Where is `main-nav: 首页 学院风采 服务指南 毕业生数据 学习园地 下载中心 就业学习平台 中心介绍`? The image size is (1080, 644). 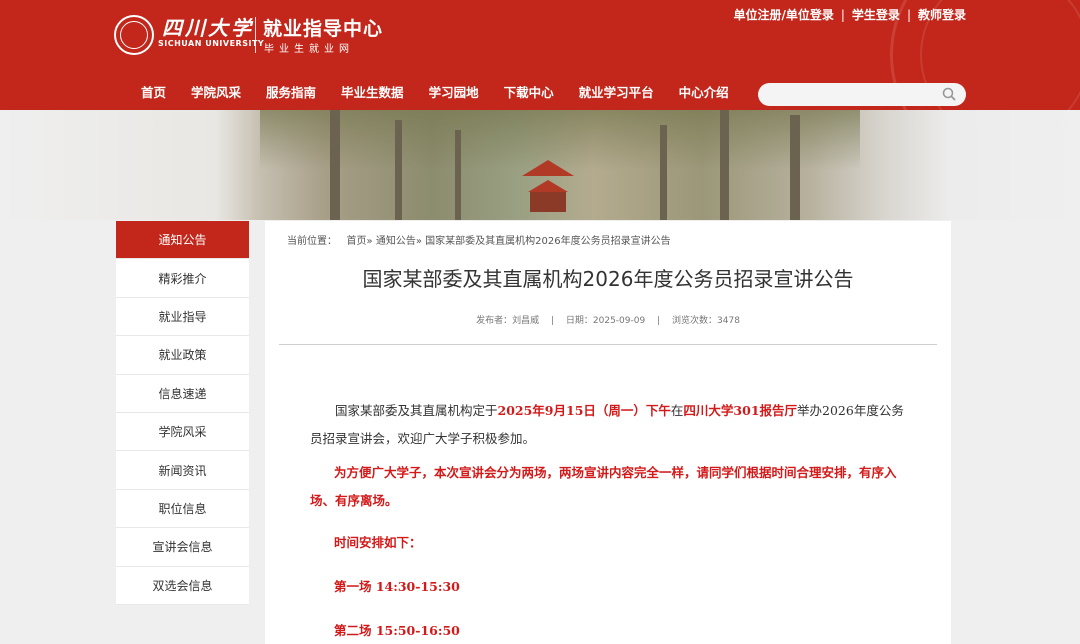
main-nav: 首页 学院风采 服务指南 毕业生数据 学习园地 下载中心 就业学习平台 中心介绍 is located at coordinates (442, 91).